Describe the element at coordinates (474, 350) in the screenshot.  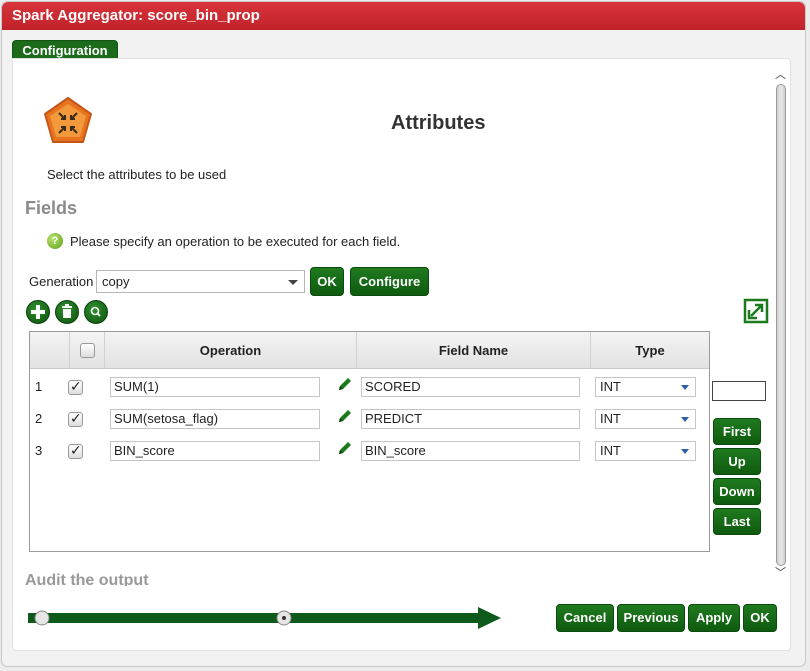
I see `header-field-name: Field Name` at that location.